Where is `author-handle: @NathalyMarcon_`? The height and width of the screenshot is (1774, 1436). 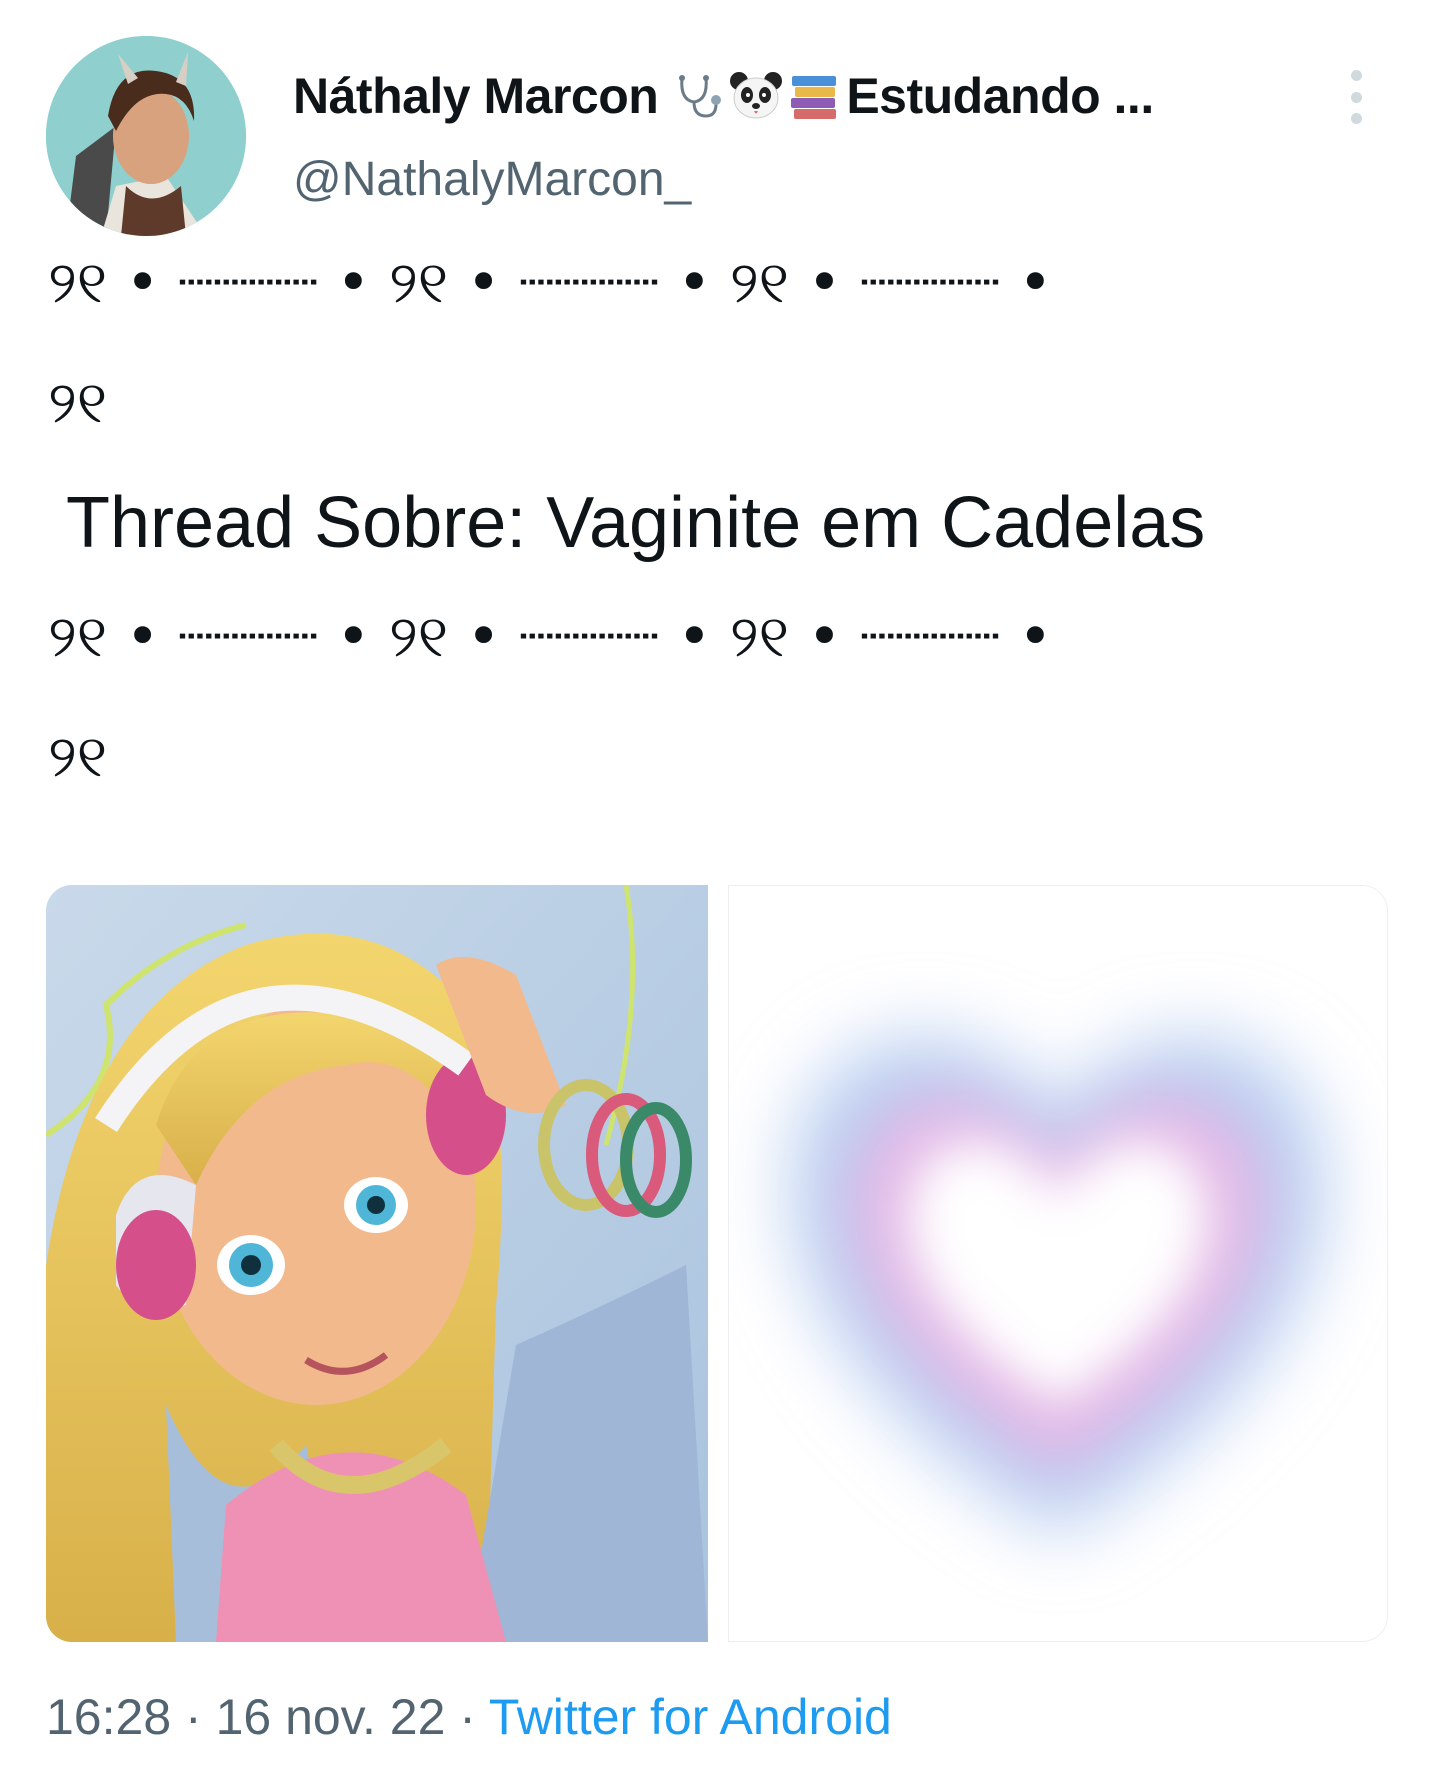
author-handle: @NathalyMarcon_ is located at coordinates (492, 179).